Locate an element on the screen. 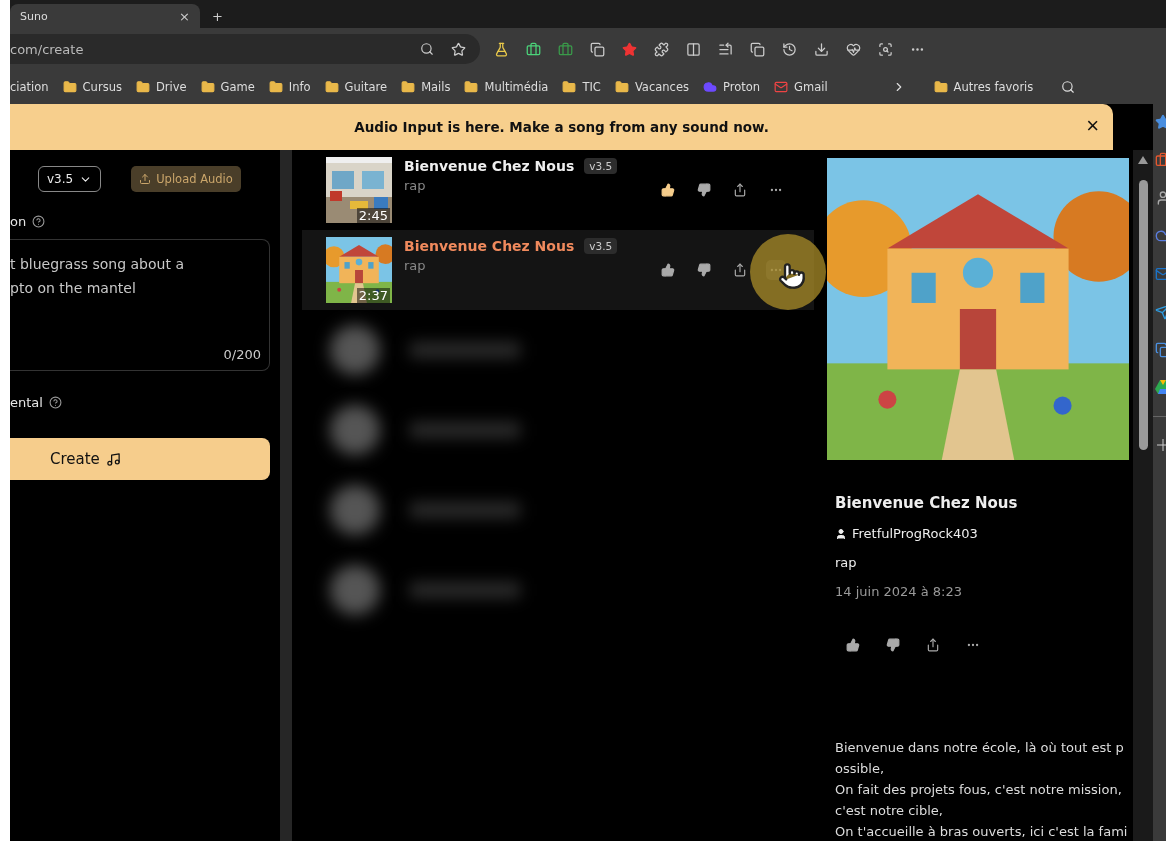  bookmark: Vacances is located at coordinates (651, 87).